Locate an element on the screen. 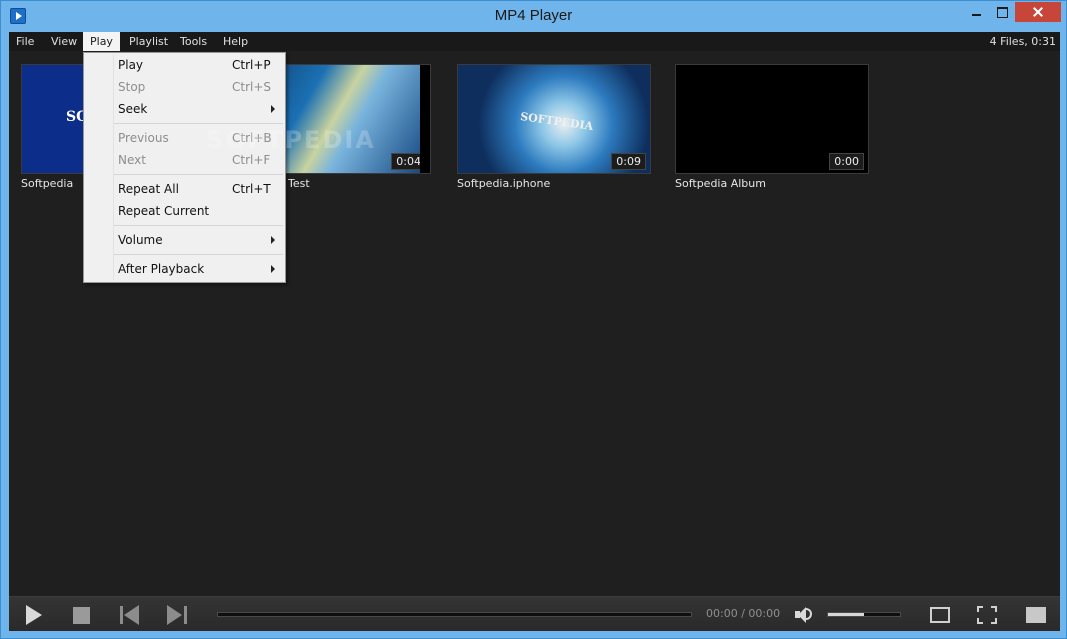  title-bar: MP4 Player is located at coordinates (533, 16).